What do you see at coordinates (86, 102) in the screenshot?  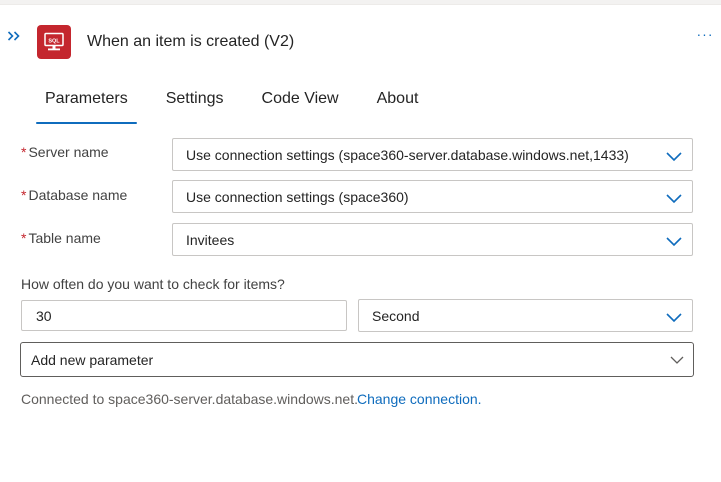 I see `tab-parameters: Parameters` at bounding box center [86, 102].